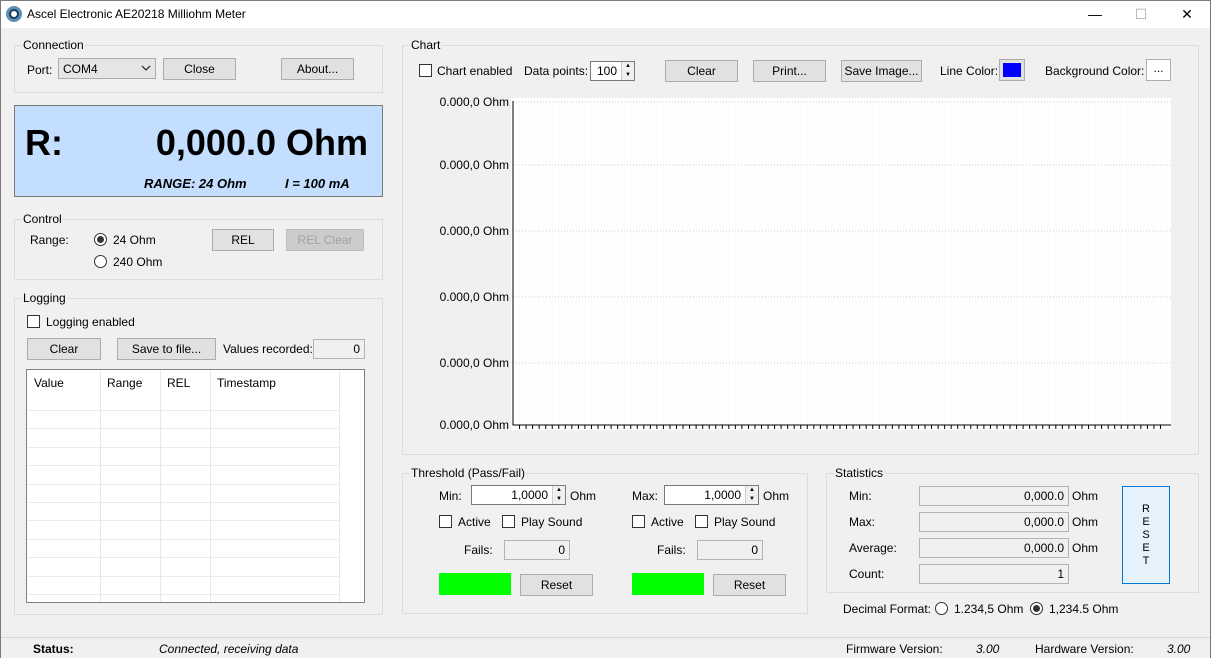  Describe the element at coordinates (701, 71) in the screenshot. I see `chart-clear-button: Clear` at that location.